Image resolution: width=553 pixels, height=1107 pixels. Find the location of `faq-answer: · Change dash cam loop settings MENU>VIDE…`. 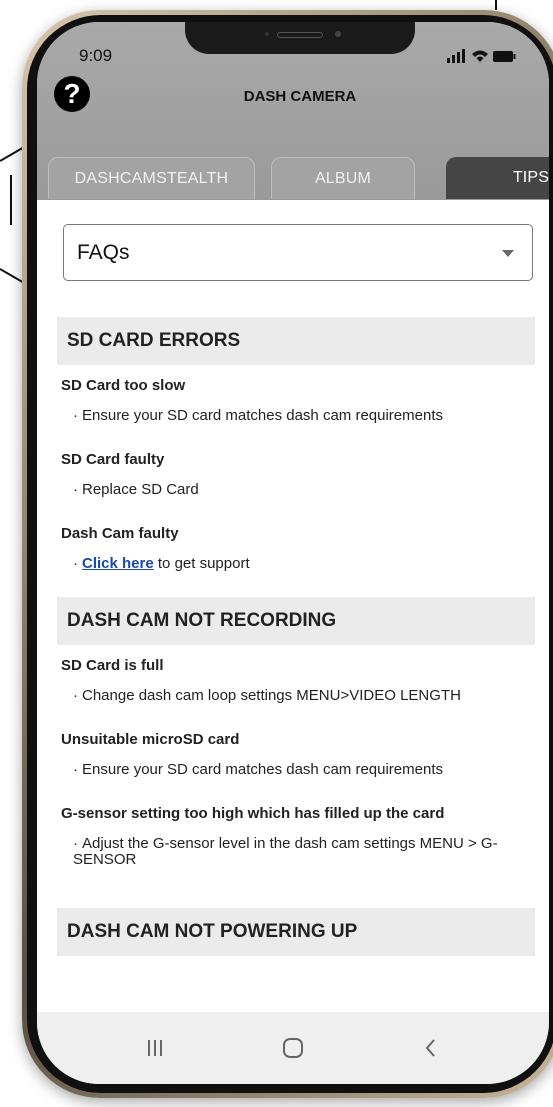

faq-answer: · Change dash cam loop settings MENU>VIDE… is located at coordinates (267, 695).